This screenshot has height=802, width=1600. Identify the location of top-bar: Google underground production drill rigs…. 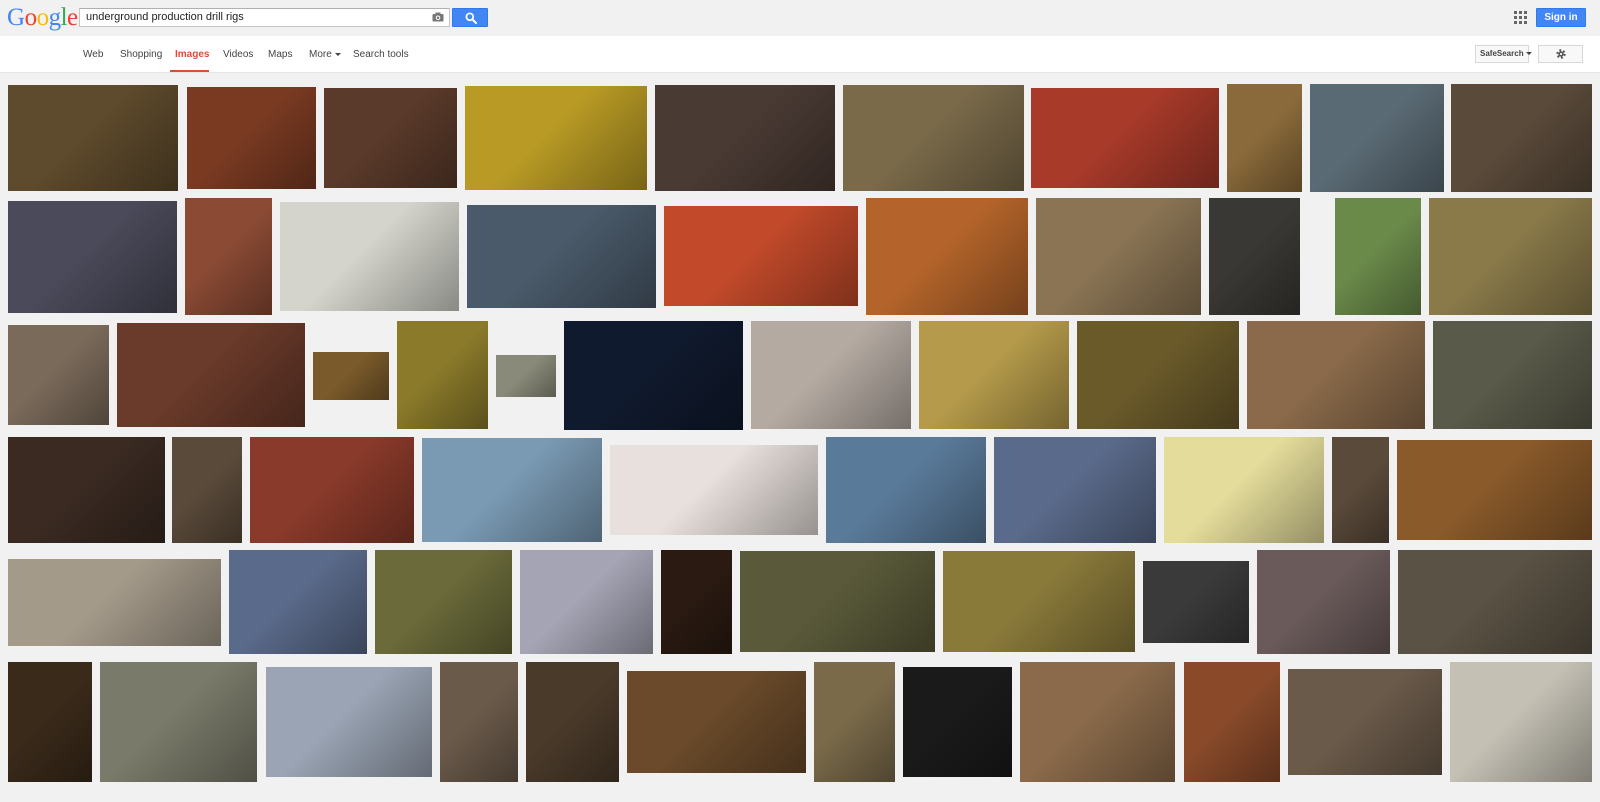
(800, 18).